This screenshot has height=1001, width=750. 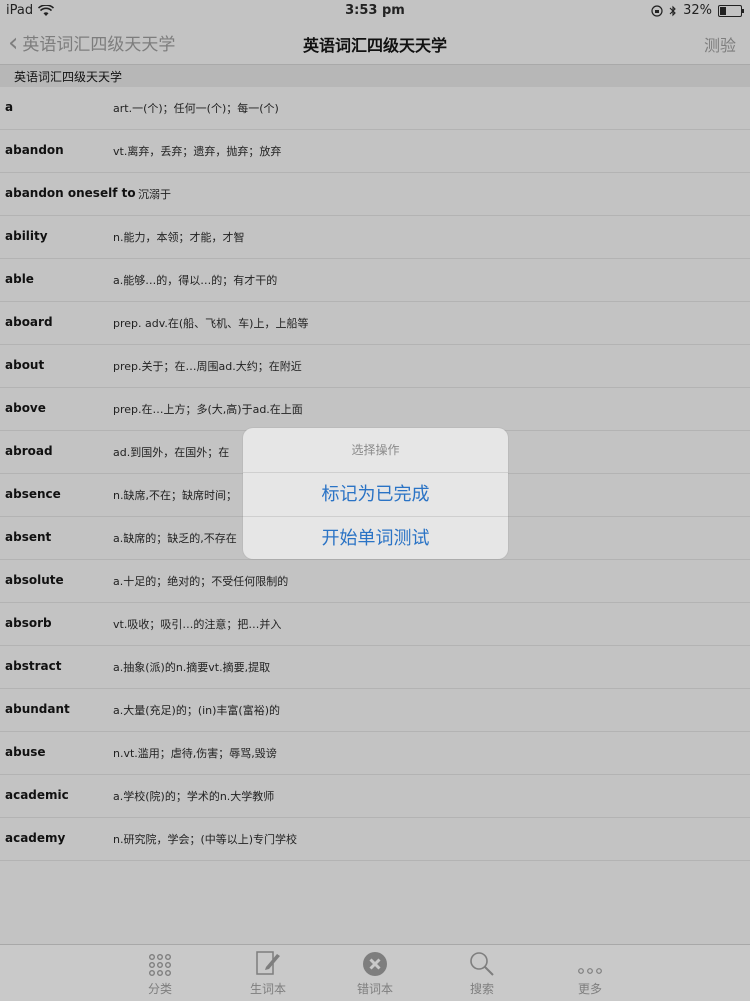 What do you see at coordinates (208, 409) in the screenshot?
I see `word-definition: prep.在…上方；多(大,高)于ad.在上面` at bounding box center [208, 409].